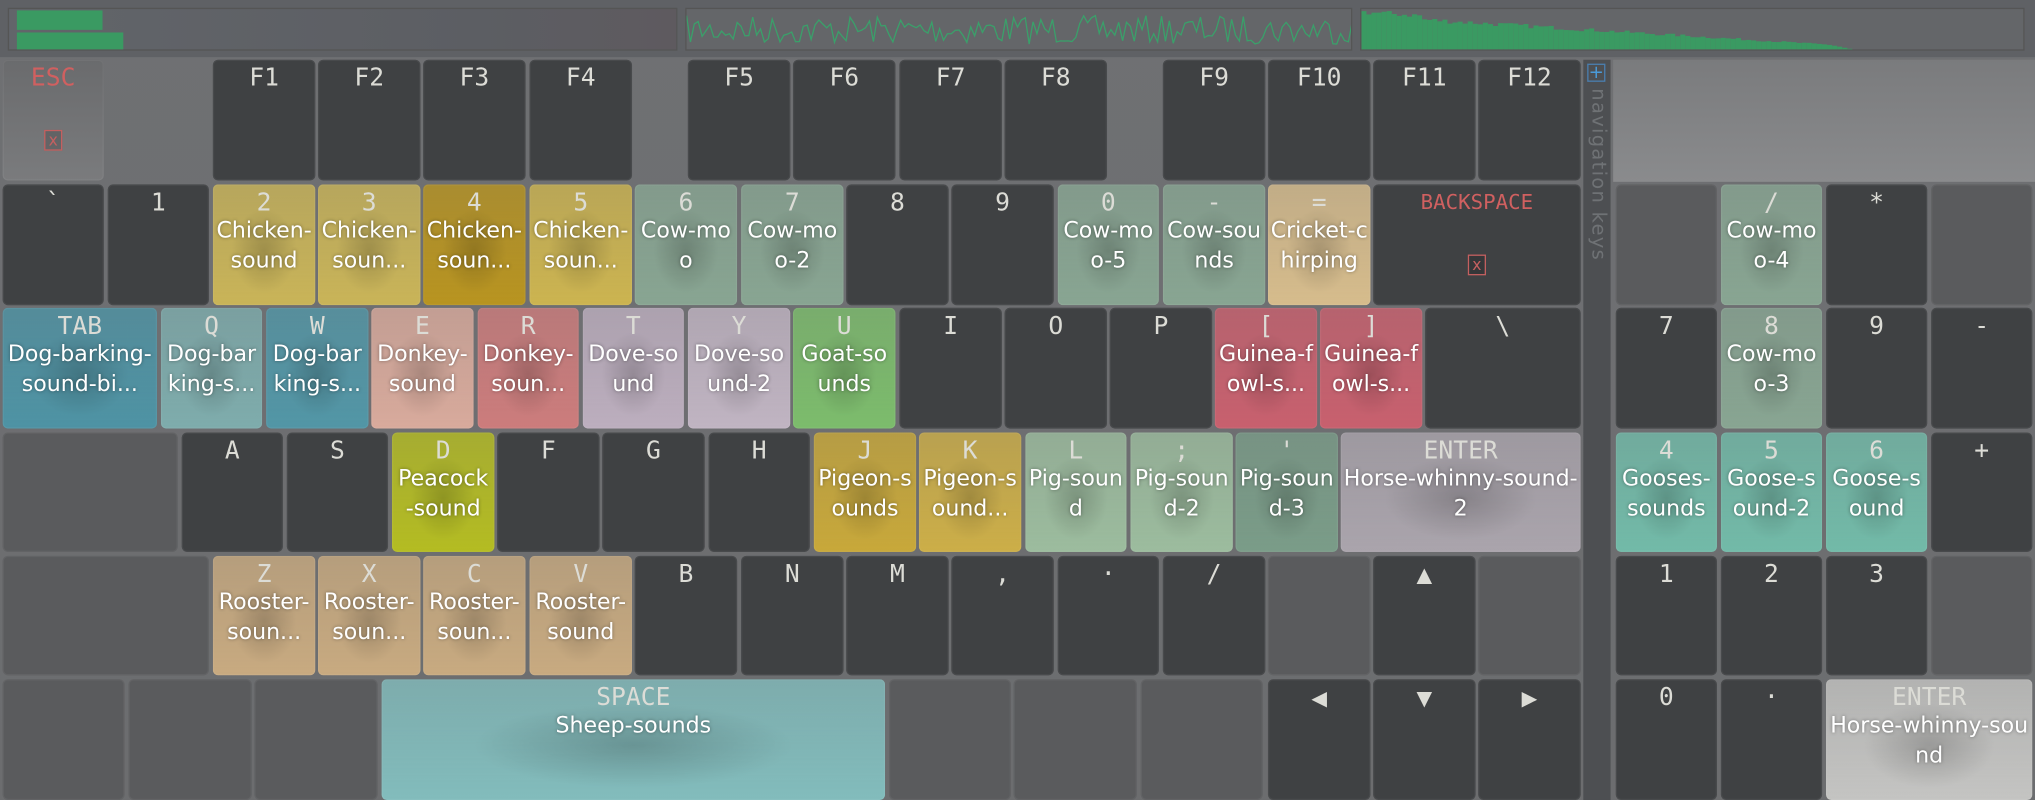  Describe the element at coordinates (1424, 739) in the screenshot. I see `key-down-arrow: ▼` at that location.